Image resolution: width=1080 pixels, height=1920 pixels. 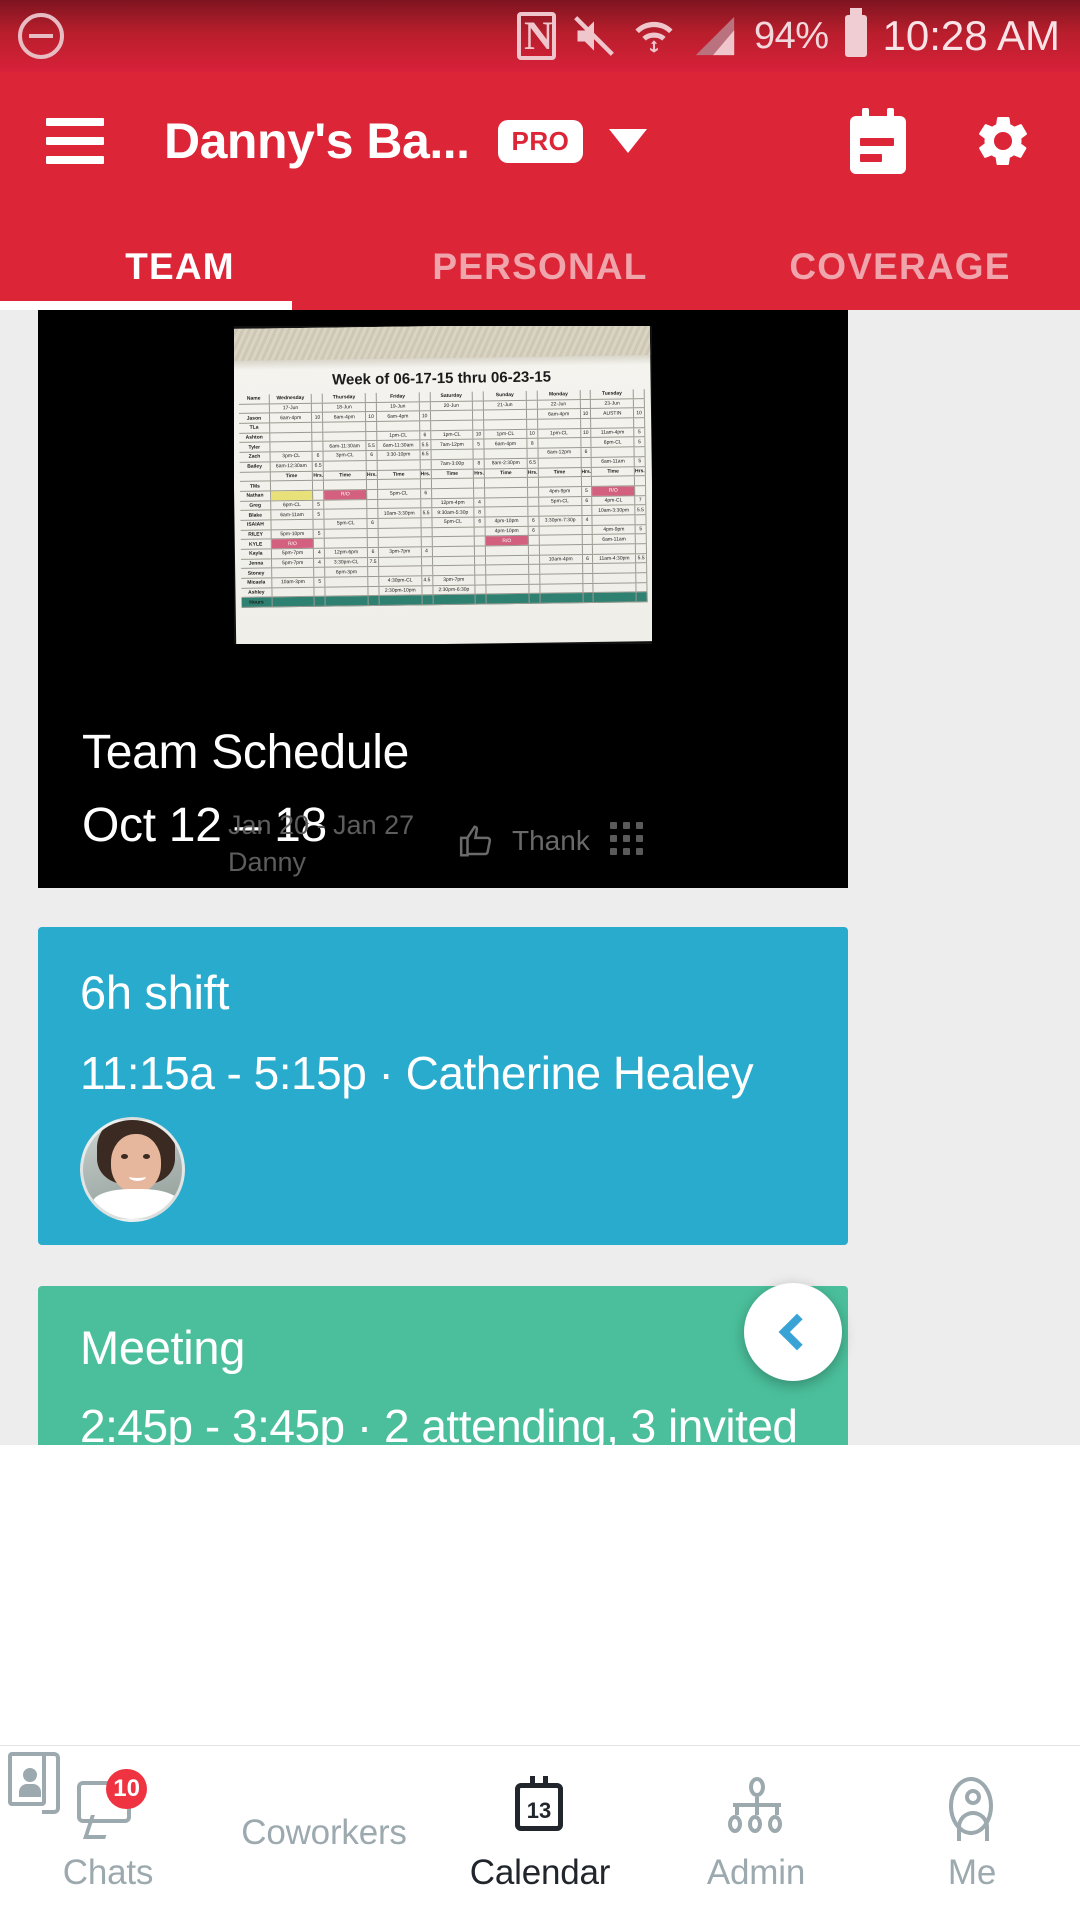 I want to click on hamburger-menu-icon, so click(x=75, y=141).